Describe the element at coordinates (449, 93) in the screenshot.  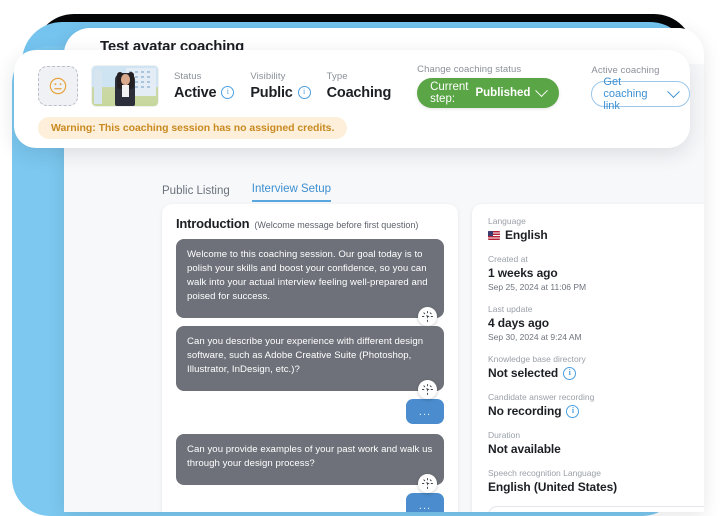
I see `current-step-prefix: Current step:` at that location.